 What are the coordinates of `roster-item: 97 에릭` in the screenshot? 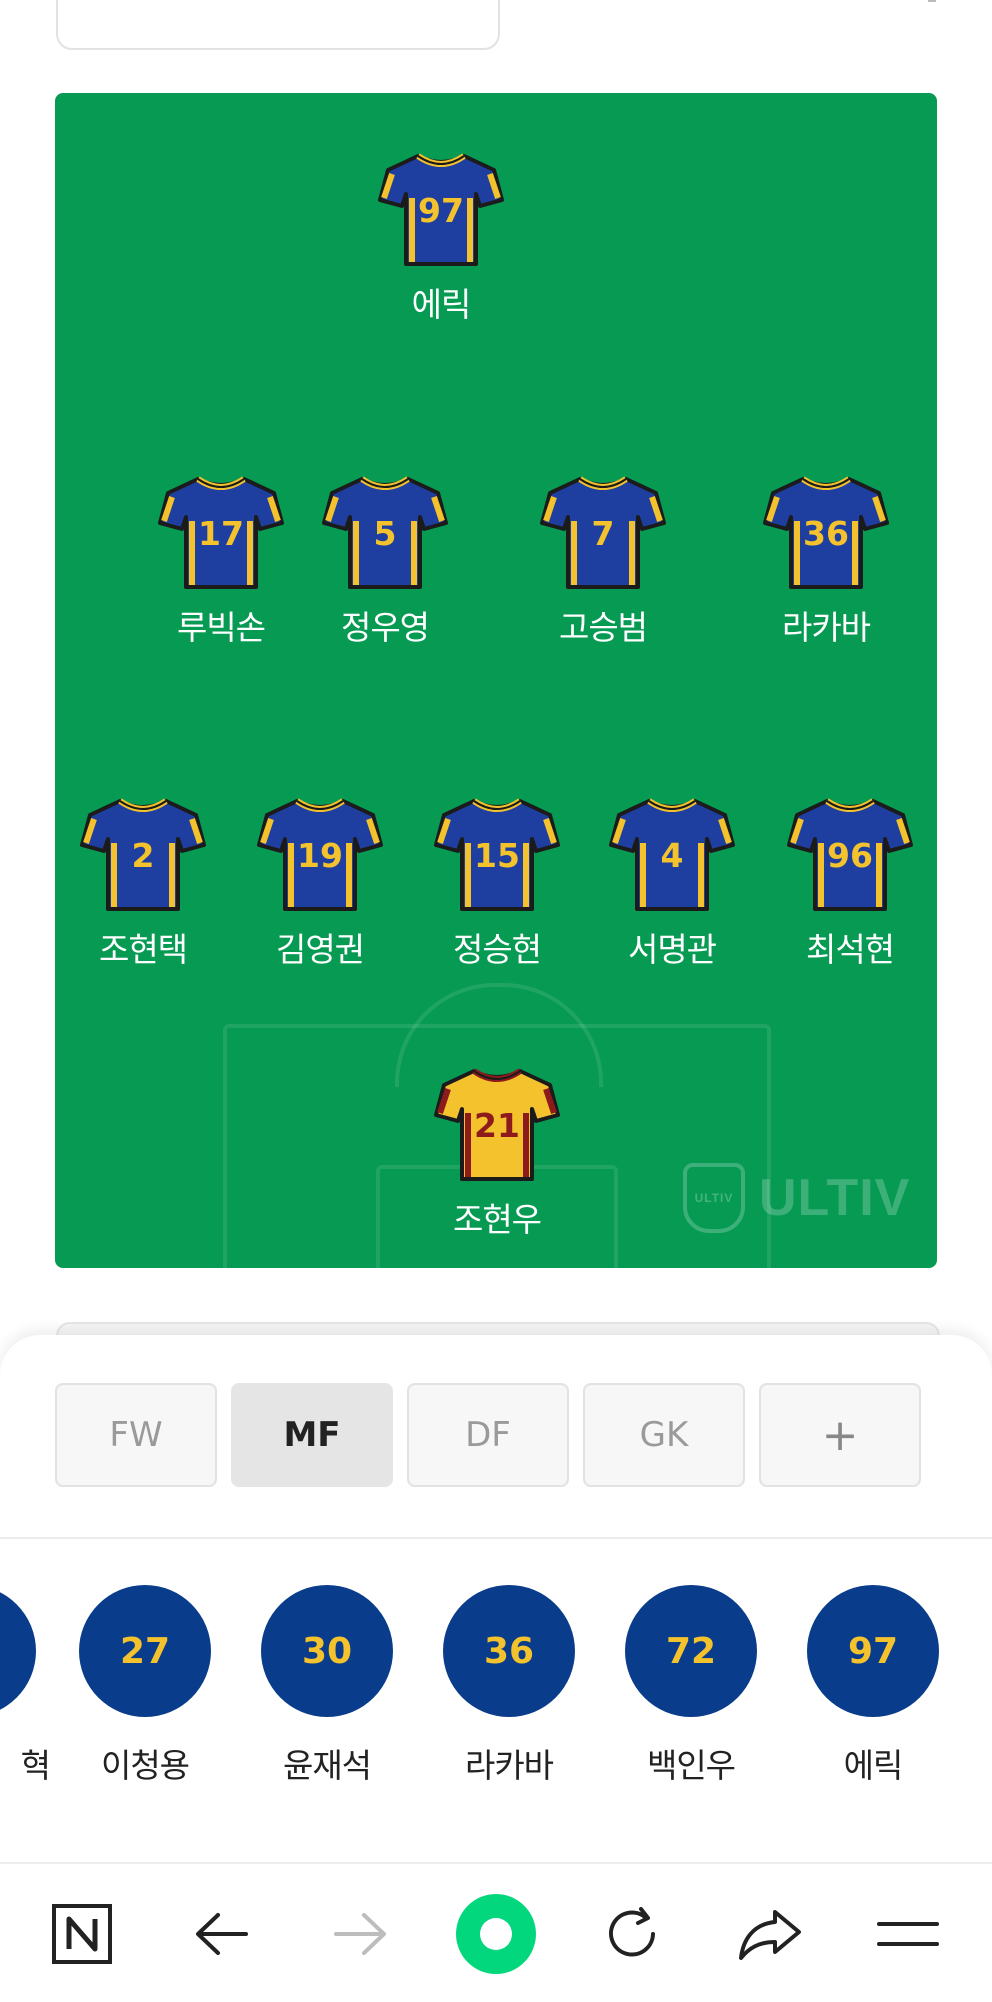 It's located at (873, 1686).